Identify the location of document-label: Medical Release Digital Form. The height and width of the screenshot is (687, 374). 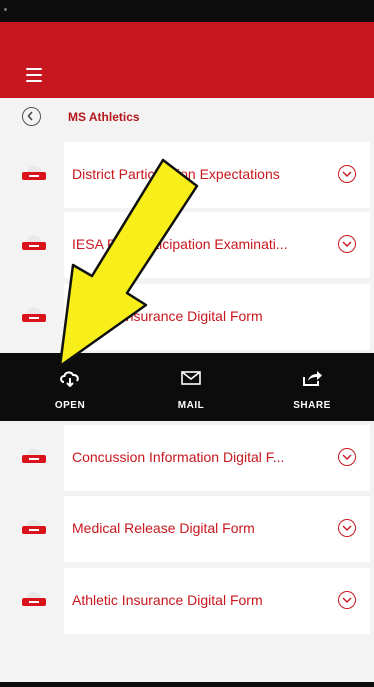
(163, 528).